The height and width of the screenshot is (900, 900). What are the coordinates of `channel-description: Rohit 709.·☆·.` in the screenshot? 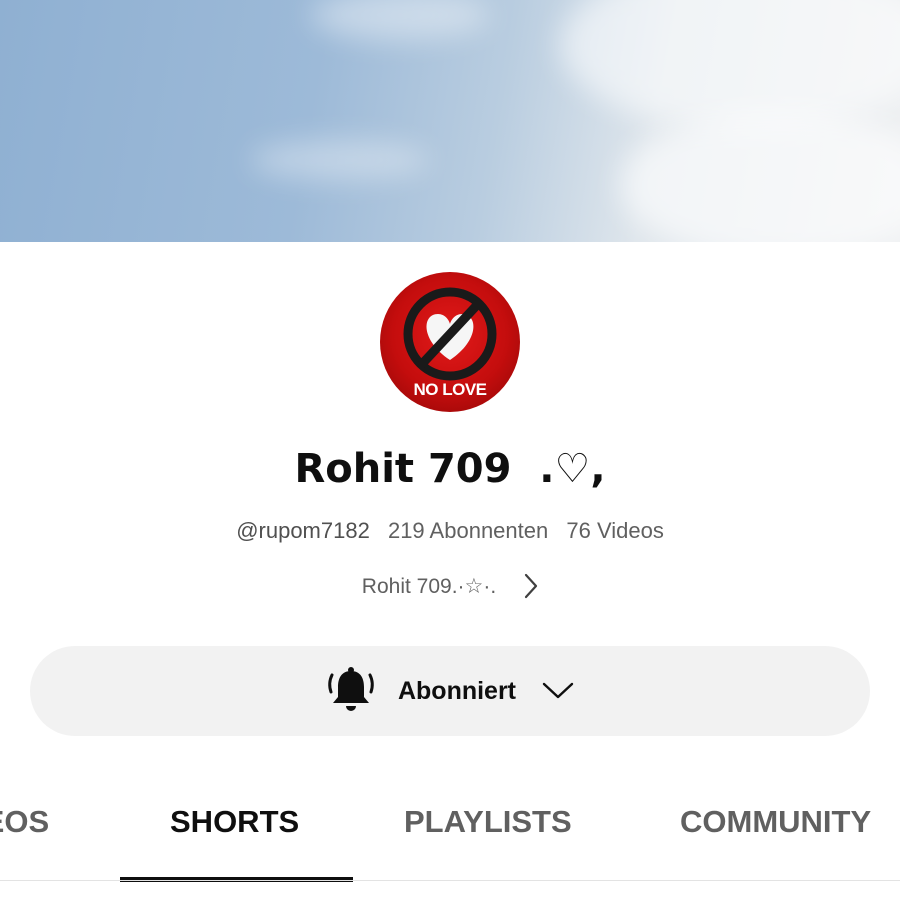 It's located at (429, 586).